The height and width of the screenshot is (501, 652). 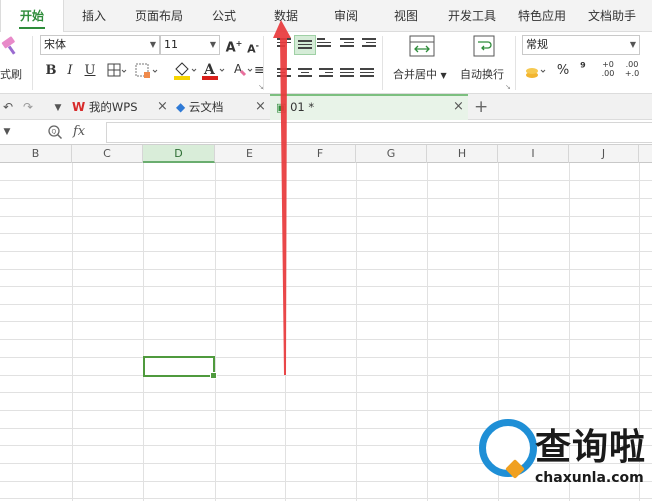 What do you see at coordinates (180, 367) in the screenshot?
I see `selected-cell` at bounding box center [180, 367].